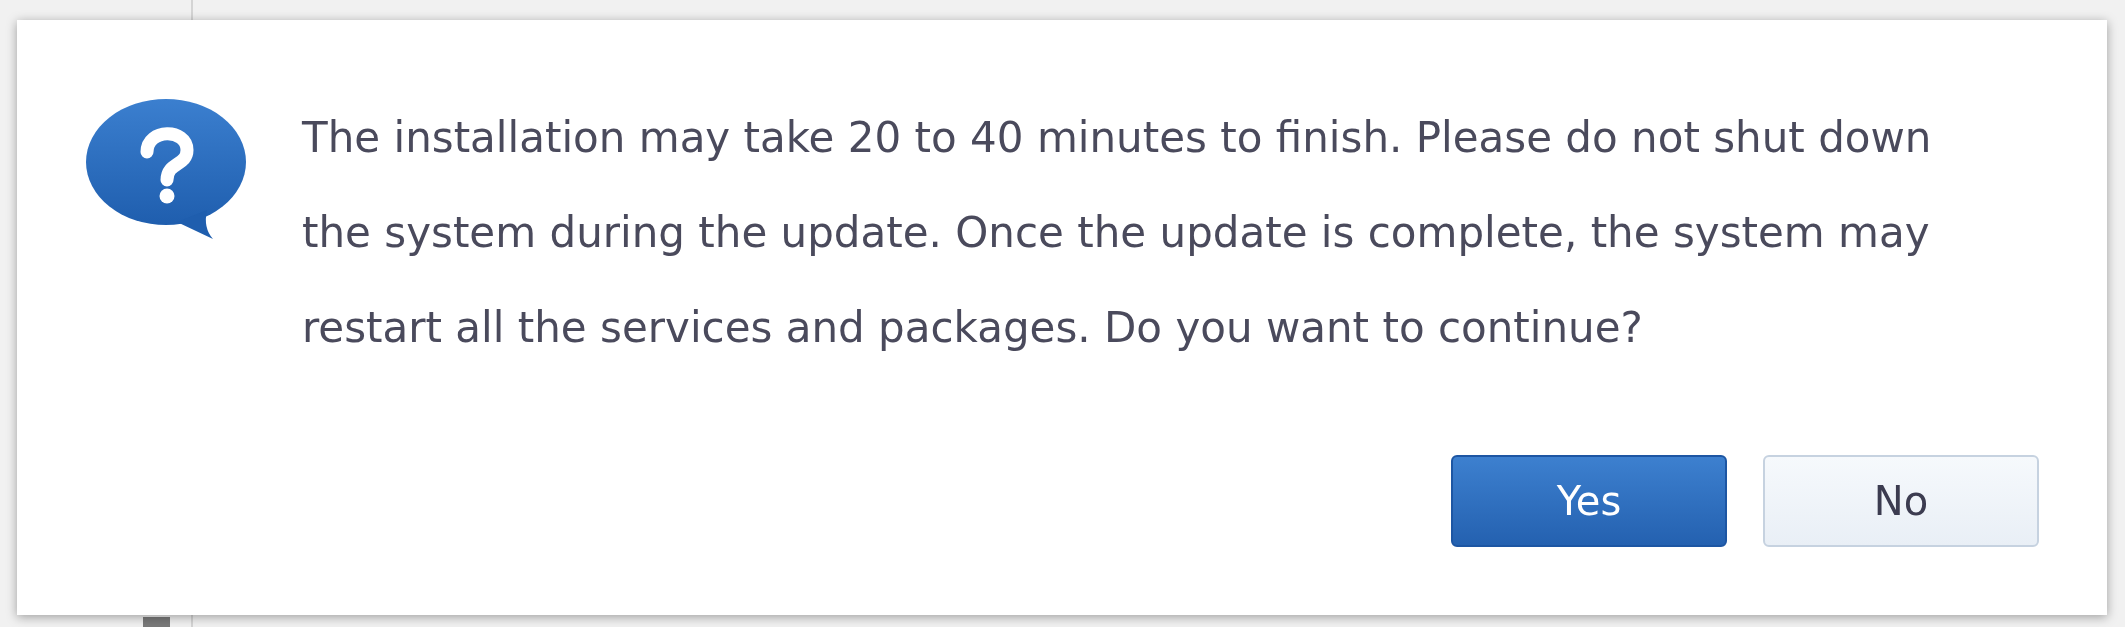 The height and width of the screenshot is (627, 2125). What do you see at coordinates (166, 169) in the screenshot?
I see `question-speech-bubble-icon` at bounding box center [166, 169].